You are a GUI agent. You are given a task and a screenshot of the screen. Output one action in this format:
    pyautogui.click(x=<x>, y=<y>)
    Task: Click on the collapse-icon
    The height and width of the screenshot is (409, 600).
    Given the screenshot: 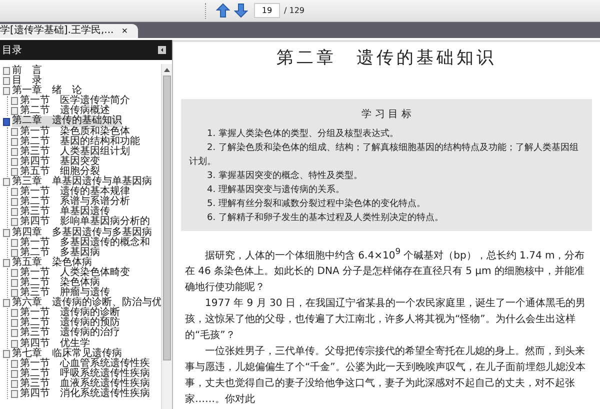 What is the action you would take?
    pyautogui.click(x=162, y=50)
    